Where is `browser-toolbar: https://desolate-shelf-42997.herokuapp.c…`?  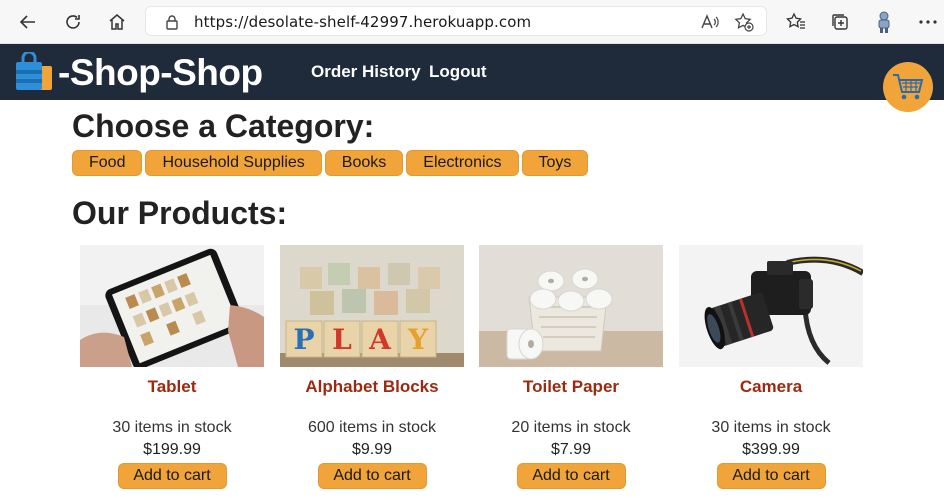 browser-toolbar: https://desolate-shelf-42997.herokuapp.c… is located at coordinates (472, 22).